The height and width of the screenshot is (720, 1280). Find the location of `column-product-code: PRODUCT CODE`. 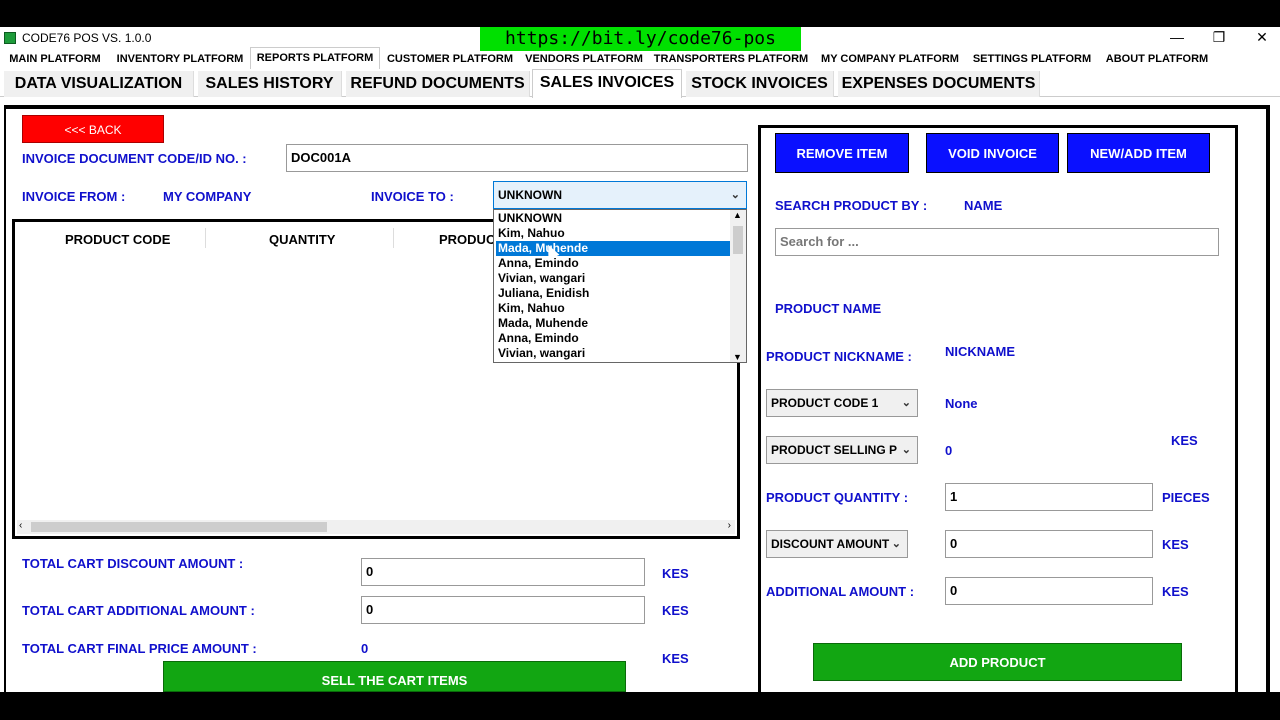

column-product-code: PRODUCT CODE is located at coordinates (117, 239).